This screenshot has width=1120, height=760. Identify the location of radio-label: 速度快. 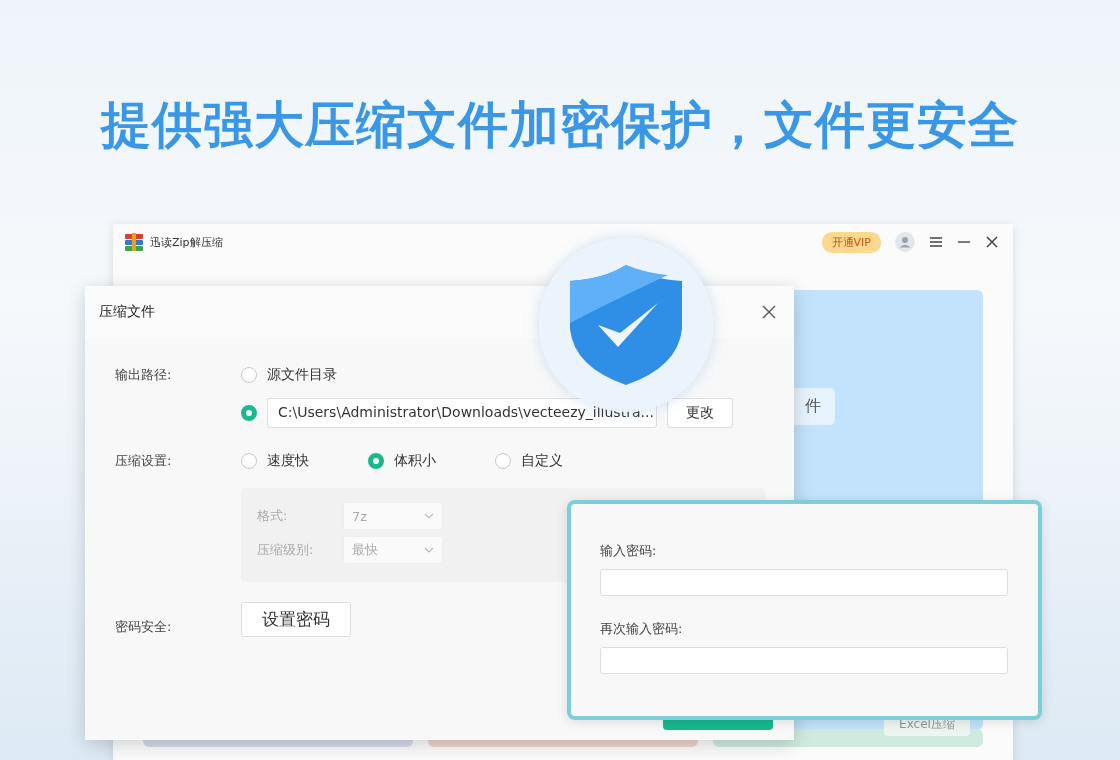
(288, 461).